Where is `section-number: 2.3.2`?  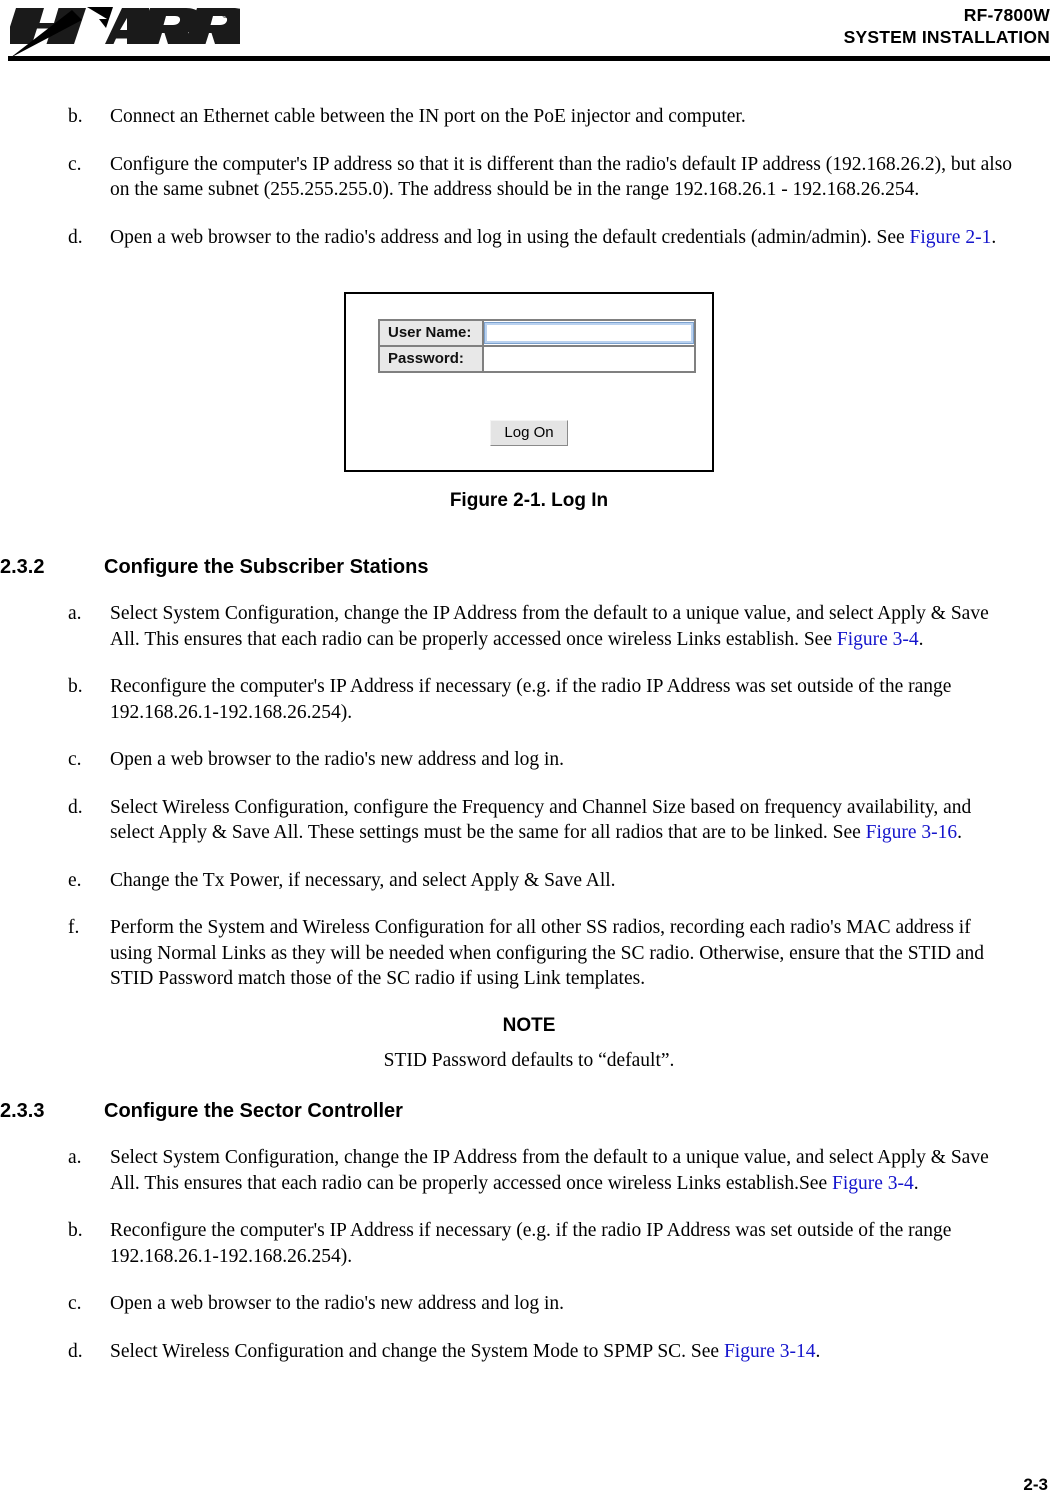 section-number: 2.3.2 is located at coordinates (22, 567).